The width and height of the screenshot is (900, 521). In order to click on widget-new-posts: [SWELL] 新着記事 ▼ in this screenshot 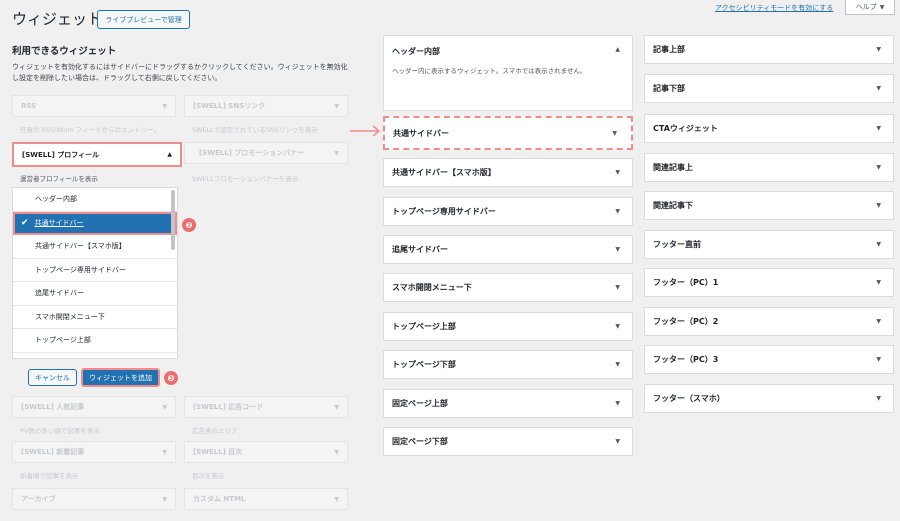, I will do `click(94, 452)`.